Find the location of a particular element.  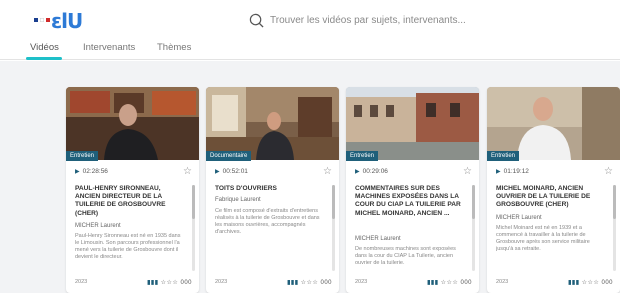

tab-themes: Thèmes is located at coordinates (174, 47).